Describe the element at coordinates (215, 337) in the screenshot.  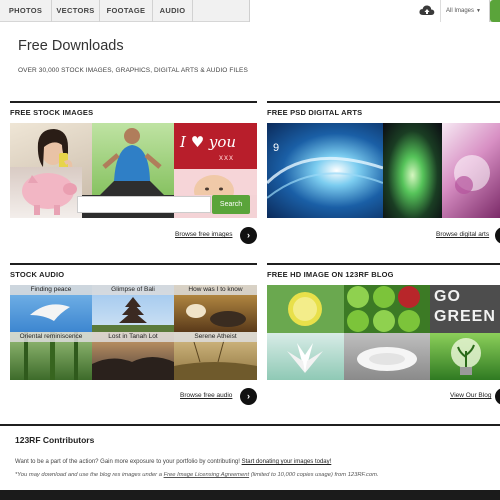
I see `audio-label: Serene Atheist` at that location.